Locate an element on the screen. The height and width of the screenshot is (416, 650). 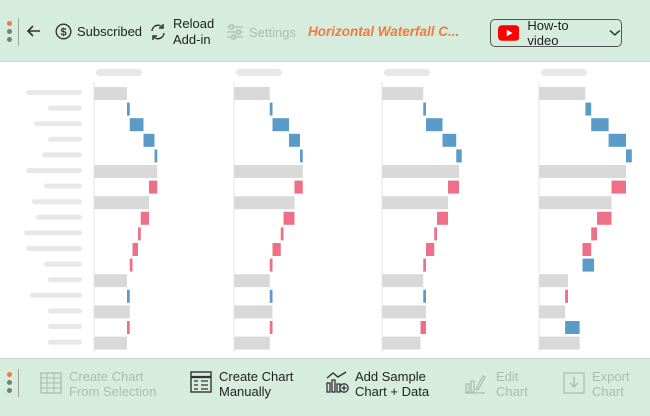
table-list-icon is located at coordinates (201, 382).